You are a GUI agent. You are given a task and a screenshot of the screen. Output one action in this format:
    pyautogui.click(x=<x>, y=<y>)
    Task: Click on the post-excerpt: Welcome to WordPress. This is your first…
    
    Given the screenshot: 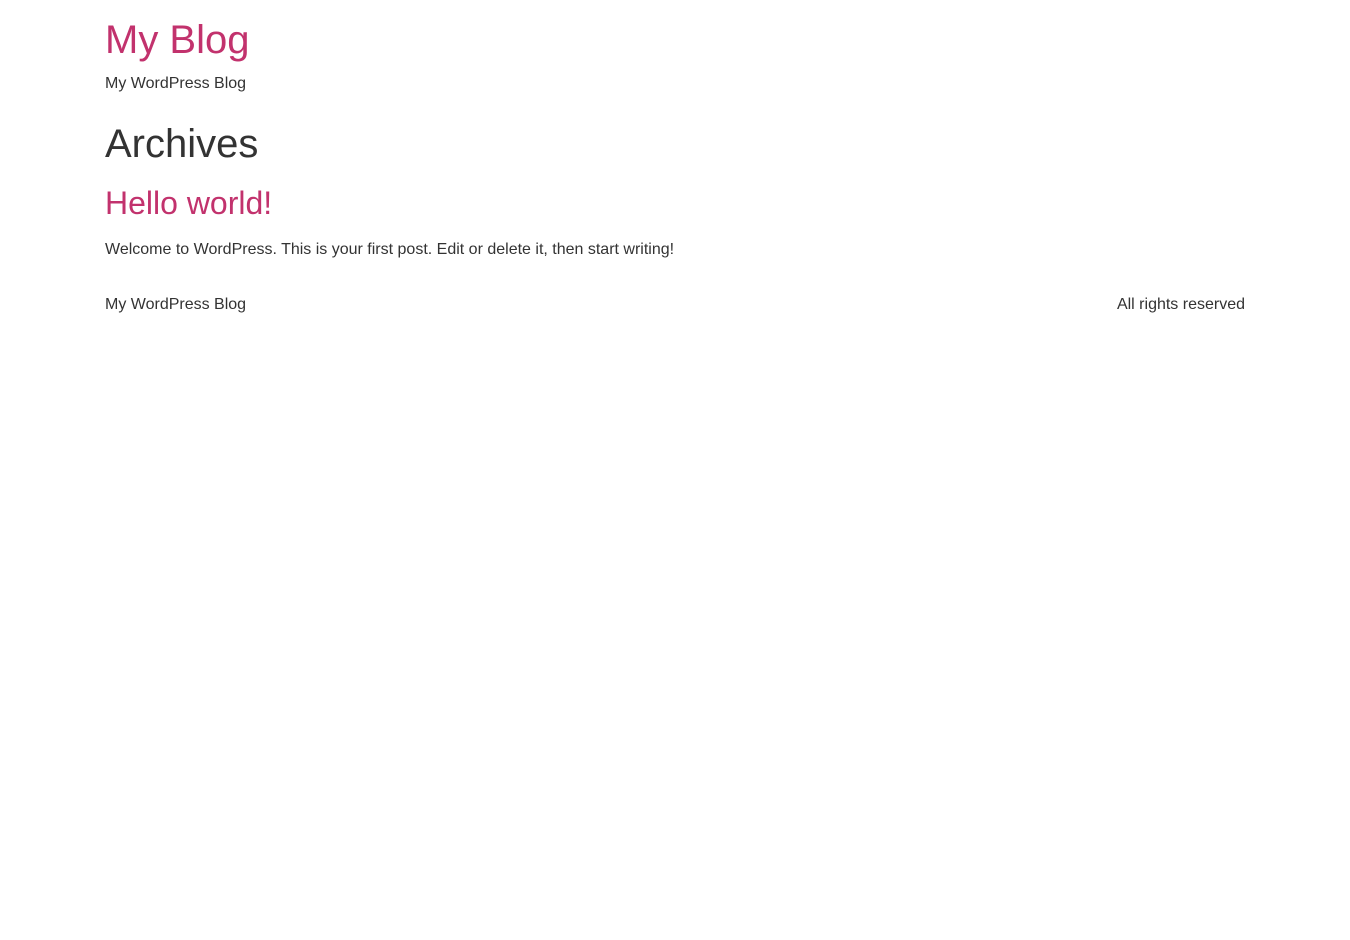 What is the action you would take?
    pyautogui.click(x=390, y=249)
    